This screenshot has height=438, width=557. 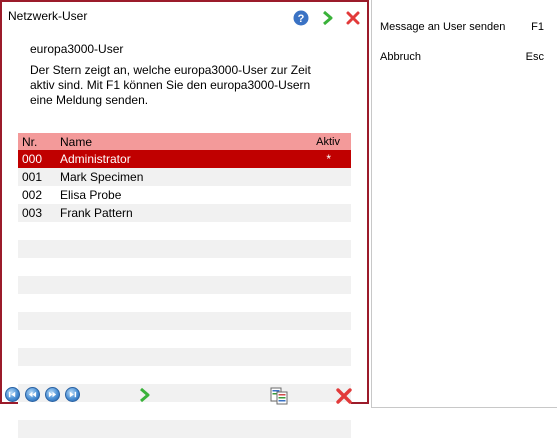 What do you see at coordinates (95, 159) in the screenshot?
I see `cell-name: Administrator` at bounding box center [95, 159].